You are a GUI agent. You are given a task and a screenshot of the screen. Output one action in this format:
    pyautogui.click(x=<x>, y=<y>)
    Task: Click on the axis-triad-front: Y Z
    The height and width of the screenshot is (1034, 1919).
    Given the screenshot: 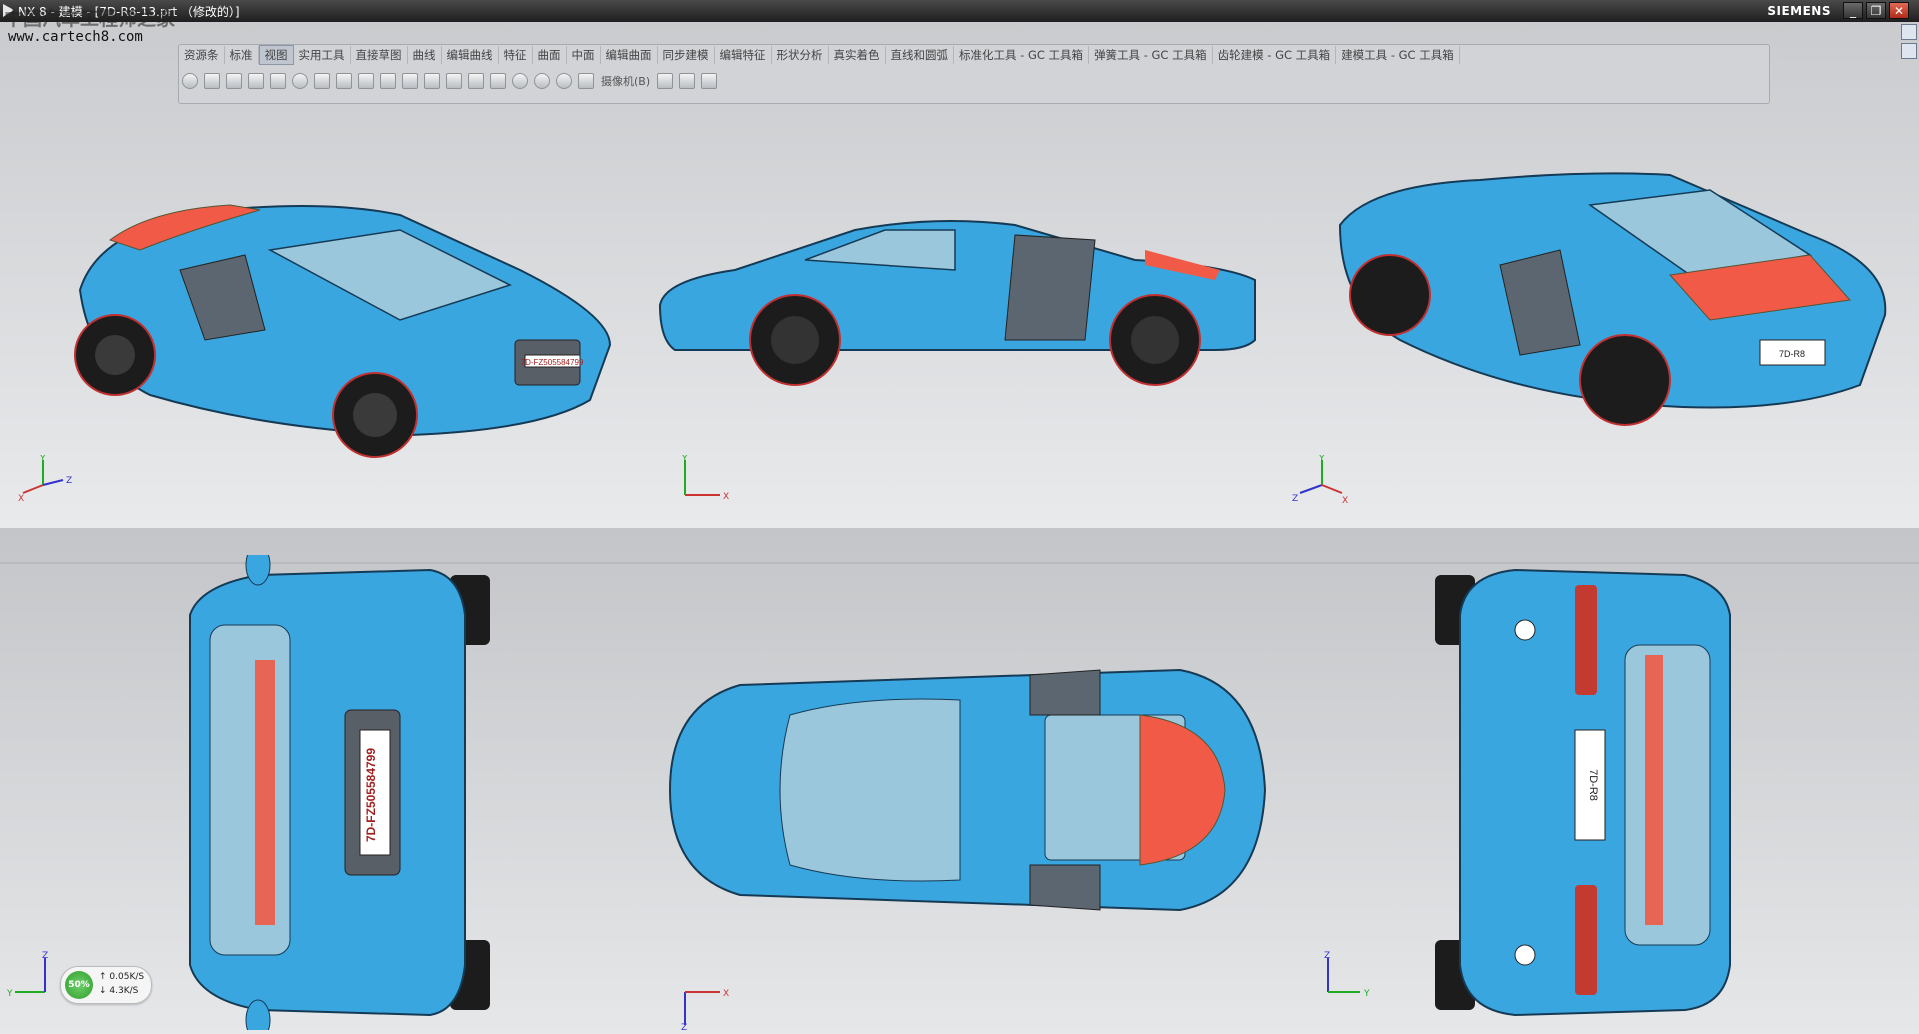 What is the action you would take?
    pyautogui.click(x=30, y=977)
    